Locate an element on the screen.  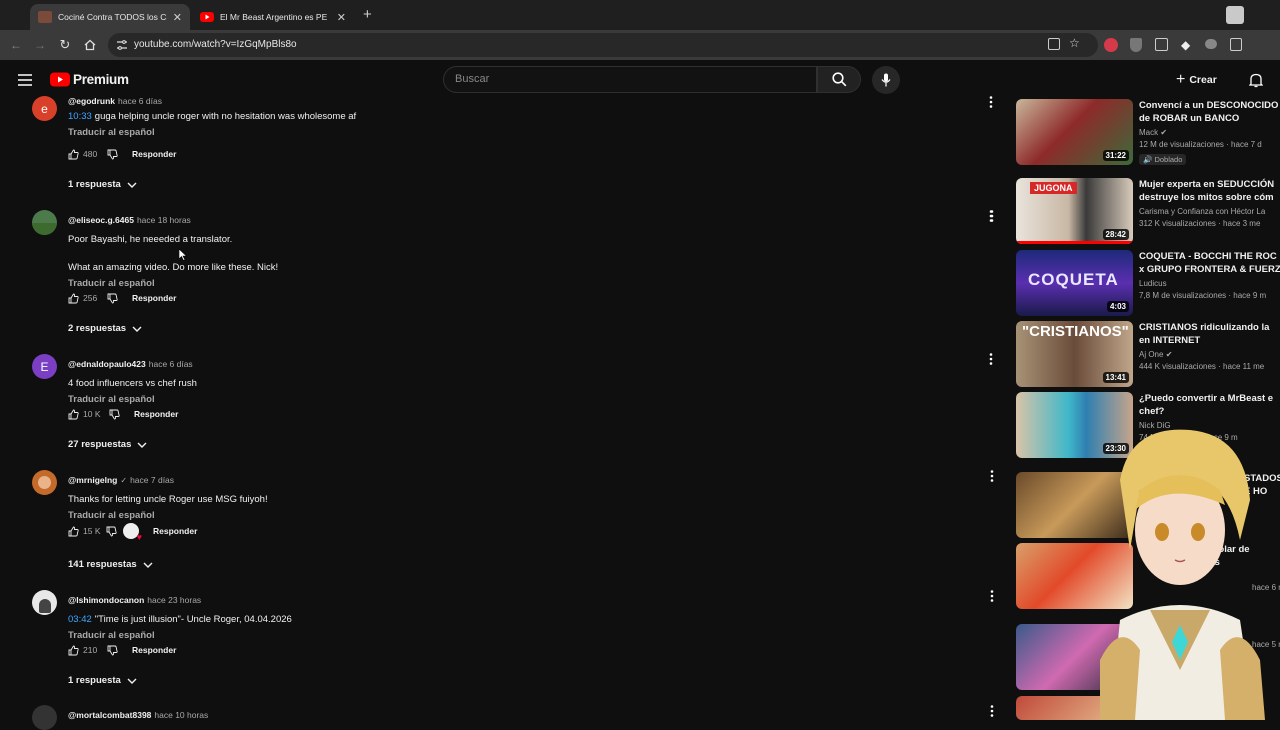
profile-icon is located at coordinates (1235, 15).